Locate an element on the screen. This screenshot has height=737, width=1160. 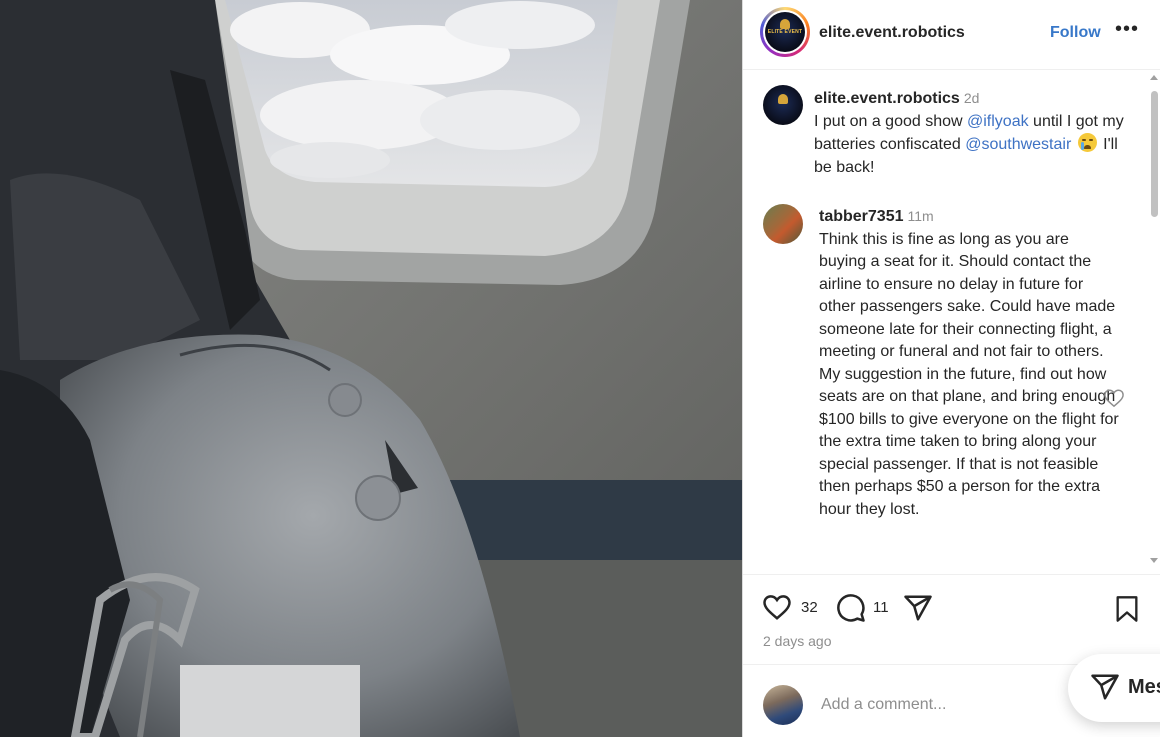
caption-time: 2d is located at coordinates (971, 98).